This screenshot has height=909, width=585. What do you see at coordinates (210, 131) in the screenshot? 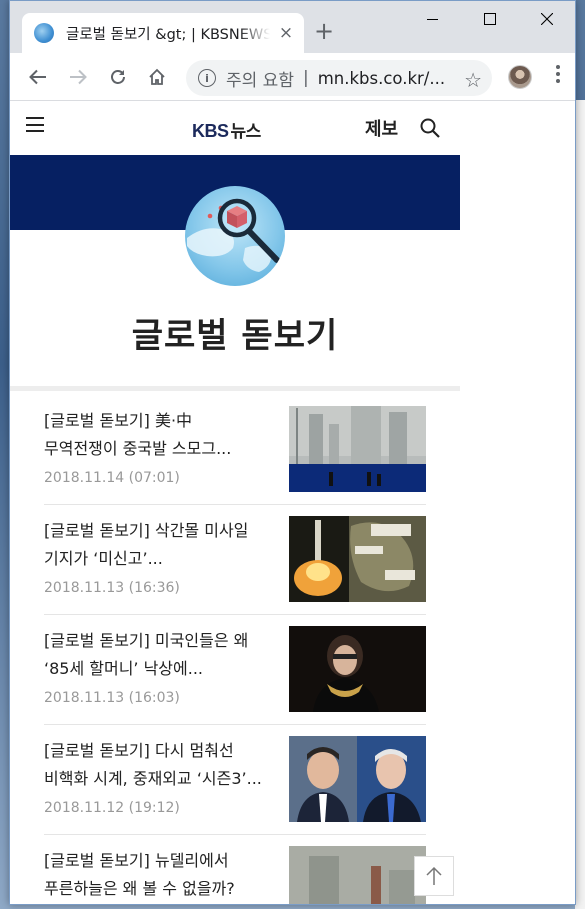
I see `logo-main: KBS` at bounding box center [210, 131].